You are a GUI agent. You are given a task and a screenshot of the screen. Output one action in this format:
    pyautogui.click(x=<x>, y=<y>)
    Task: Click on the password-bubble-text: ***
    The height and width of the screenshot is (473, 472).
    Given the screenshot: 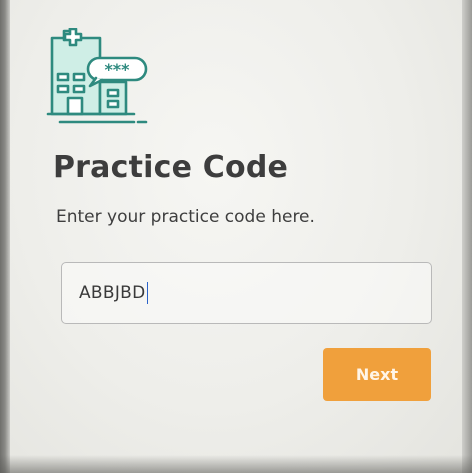 What is the action you would take?
    pyautogui.click(x=117, y=69)
    